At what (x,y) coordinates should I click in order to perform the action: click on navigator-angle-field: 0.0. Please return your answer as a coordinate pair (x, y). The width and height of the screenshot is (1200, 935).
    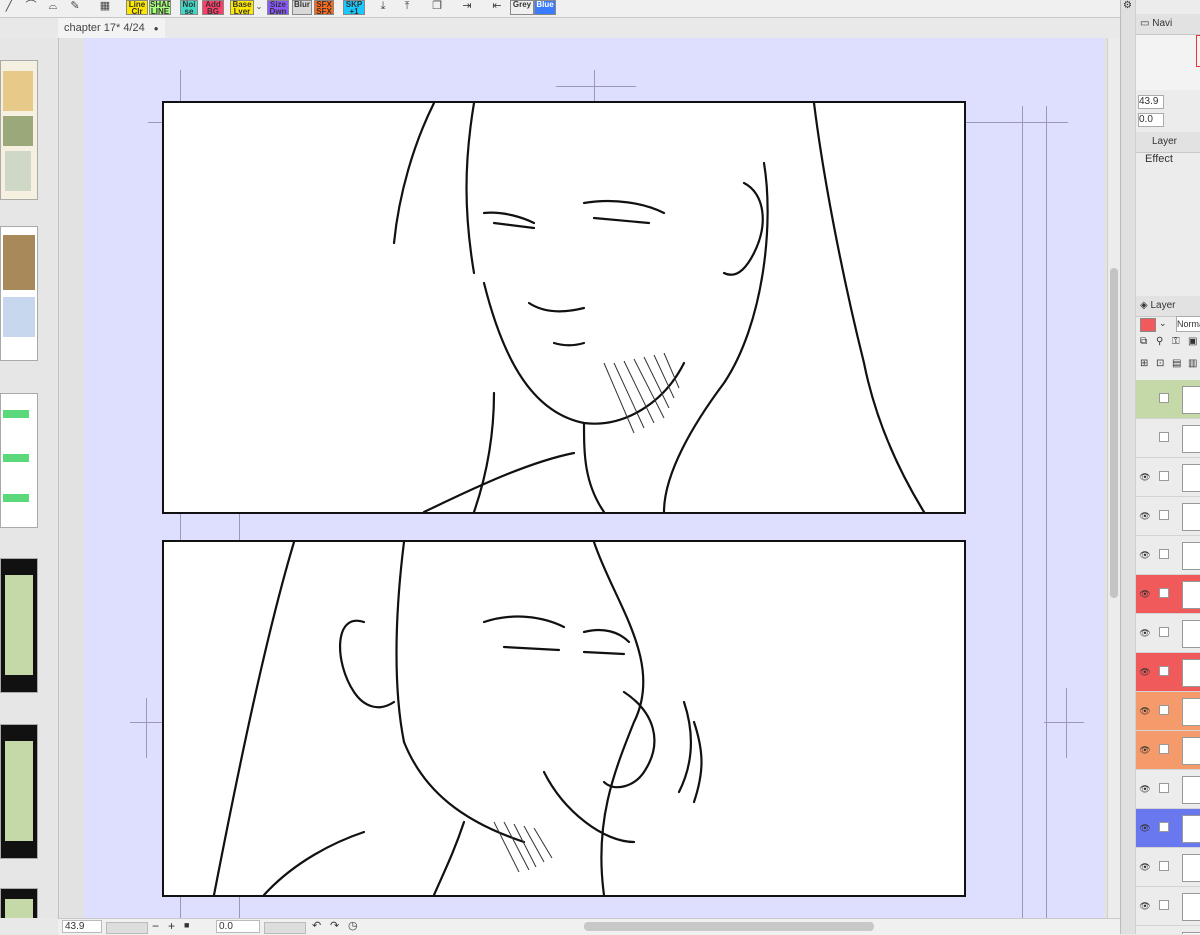
    Looking at the image, I should click on (1151, 120).